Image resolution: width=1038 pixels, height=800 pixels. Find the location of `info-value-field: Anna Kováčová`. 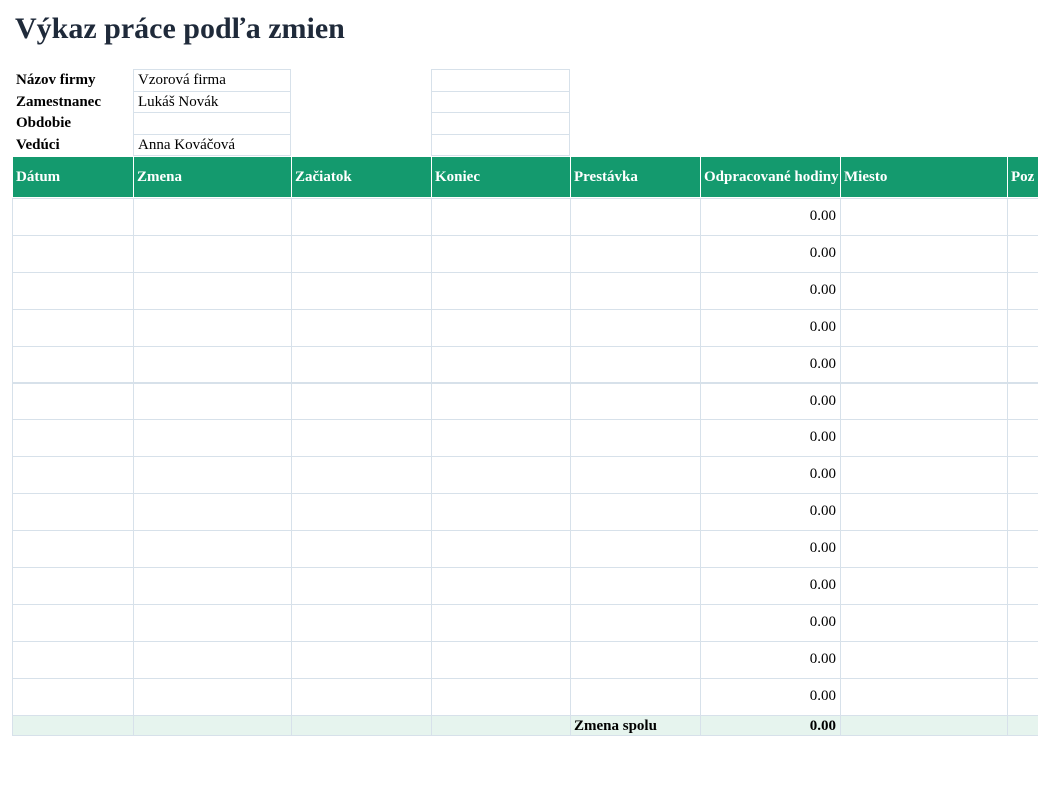

info-value-field: Anna Kováčová is located at coordinates (212, 144).